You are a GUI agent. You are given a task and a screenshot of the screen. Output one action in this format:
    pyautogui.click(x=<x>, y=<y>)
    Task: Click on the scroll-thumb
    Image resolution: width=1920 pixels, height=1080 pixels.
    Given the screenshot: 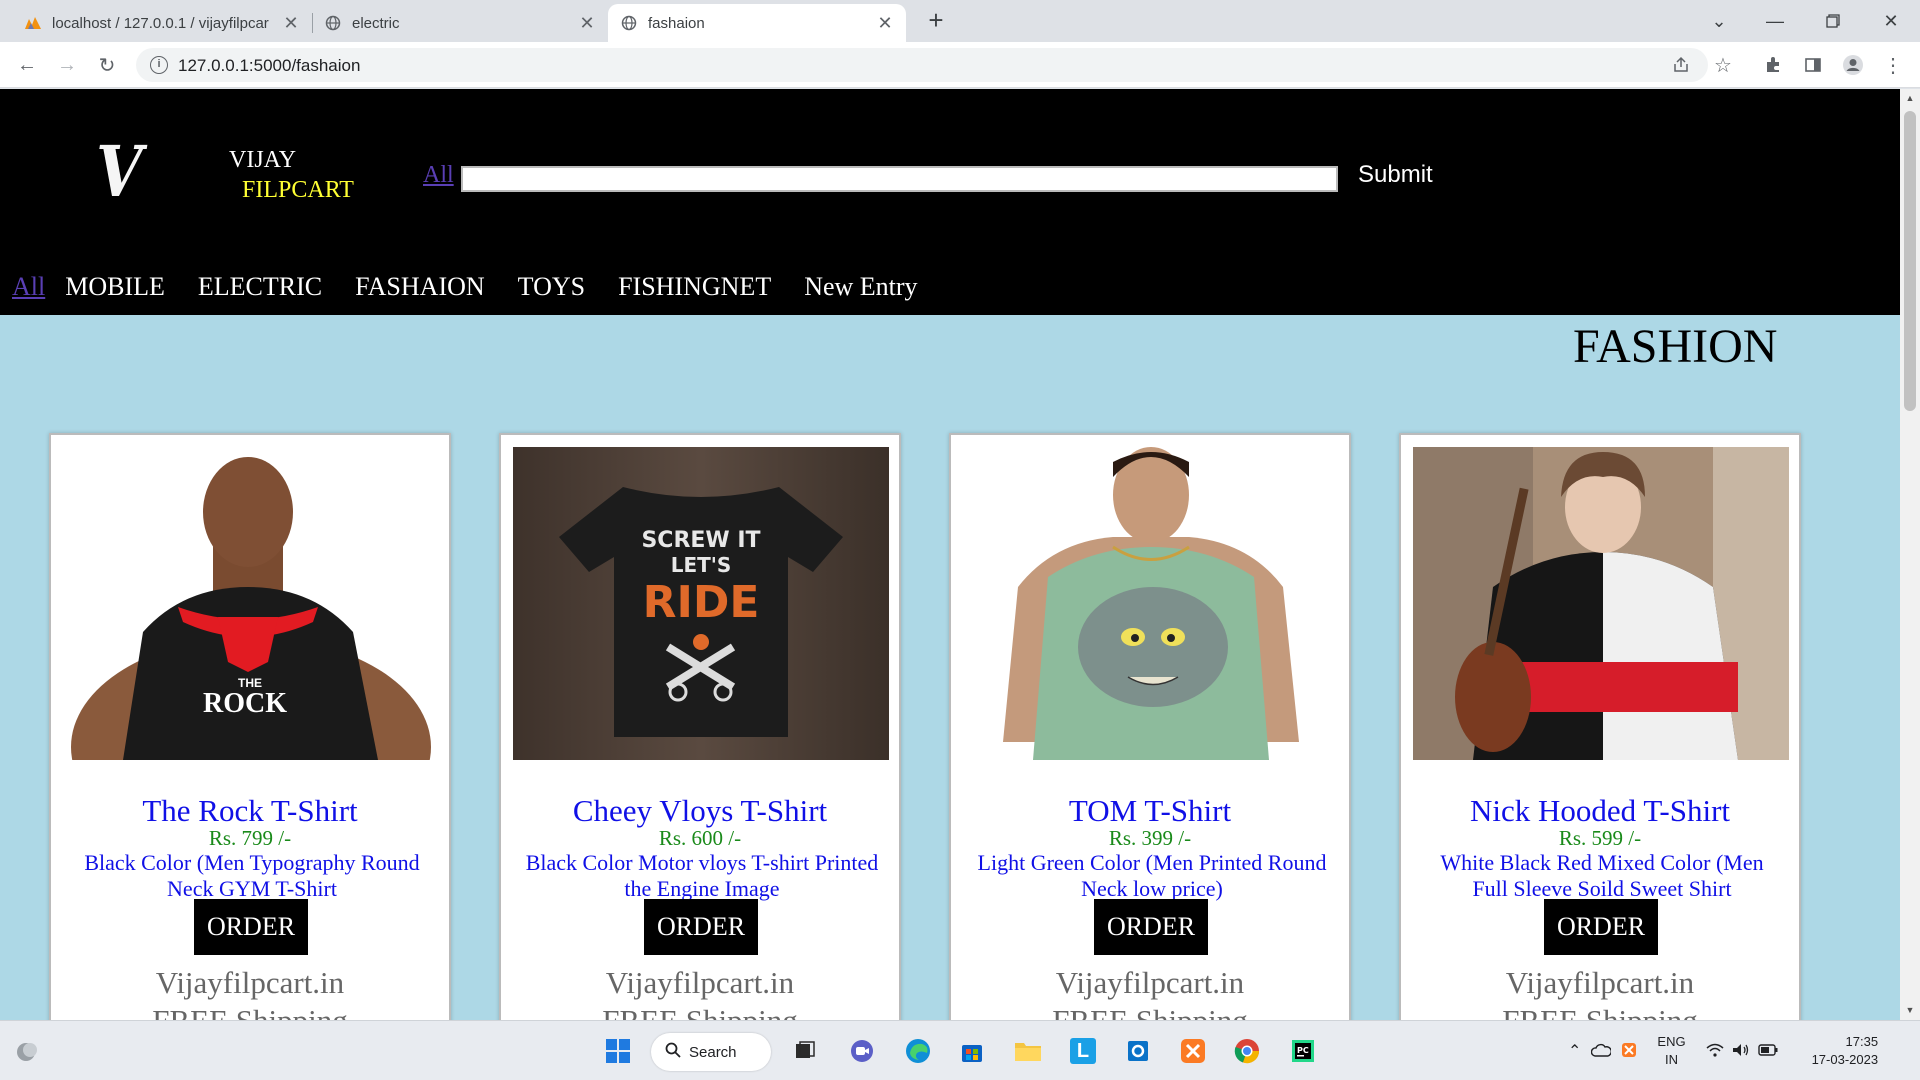 What is the action you would take?
    pyautogui.click(x=1910, y=261)
    